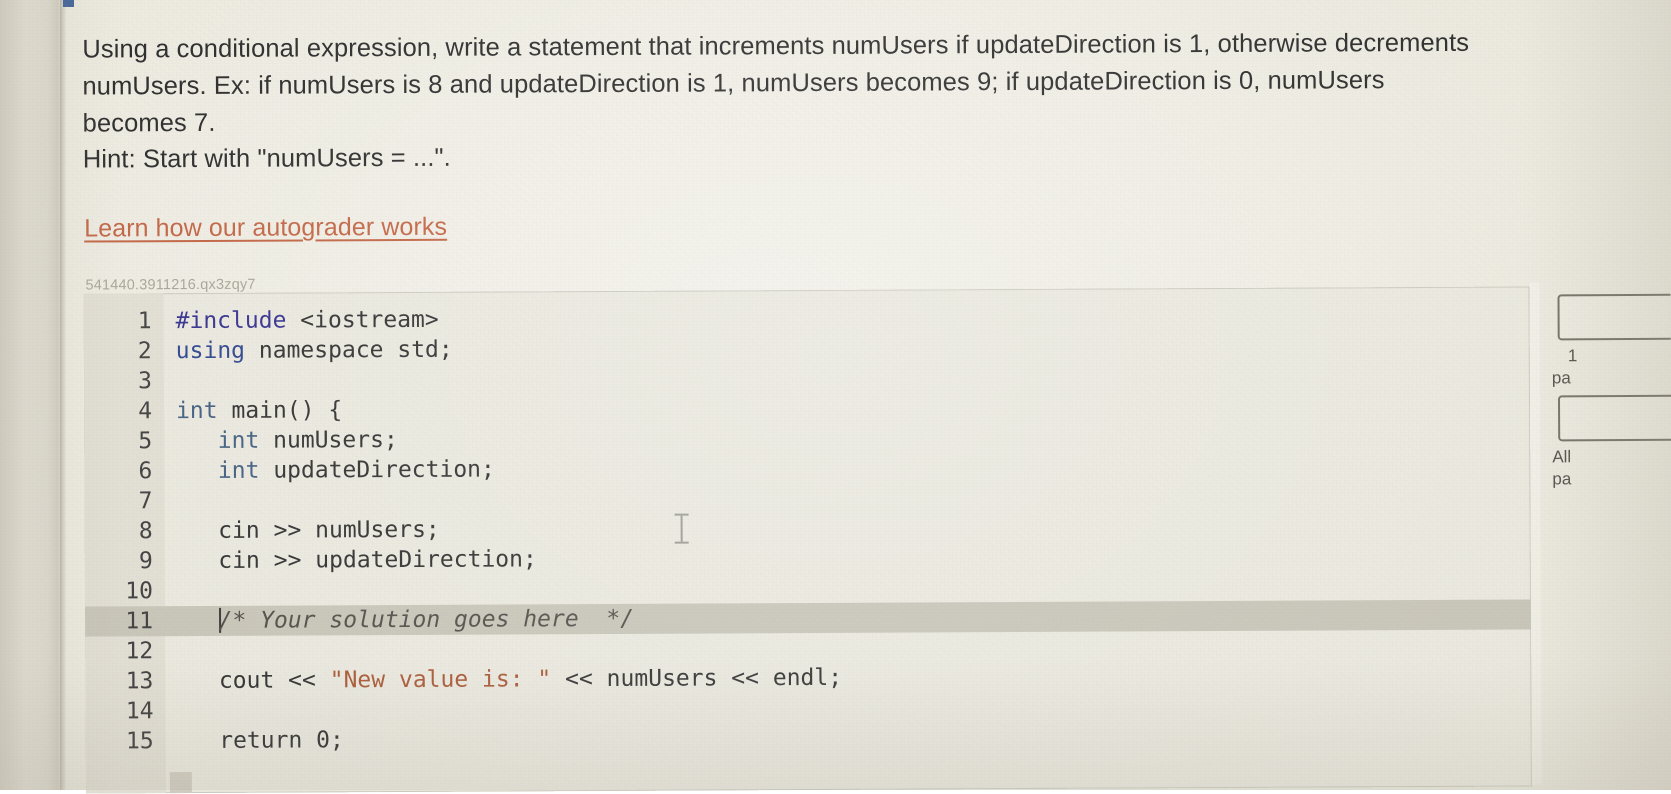  Describe the element at coordinates (253, 681) in the screenshot. I see `code-token: cout <<` at that location.